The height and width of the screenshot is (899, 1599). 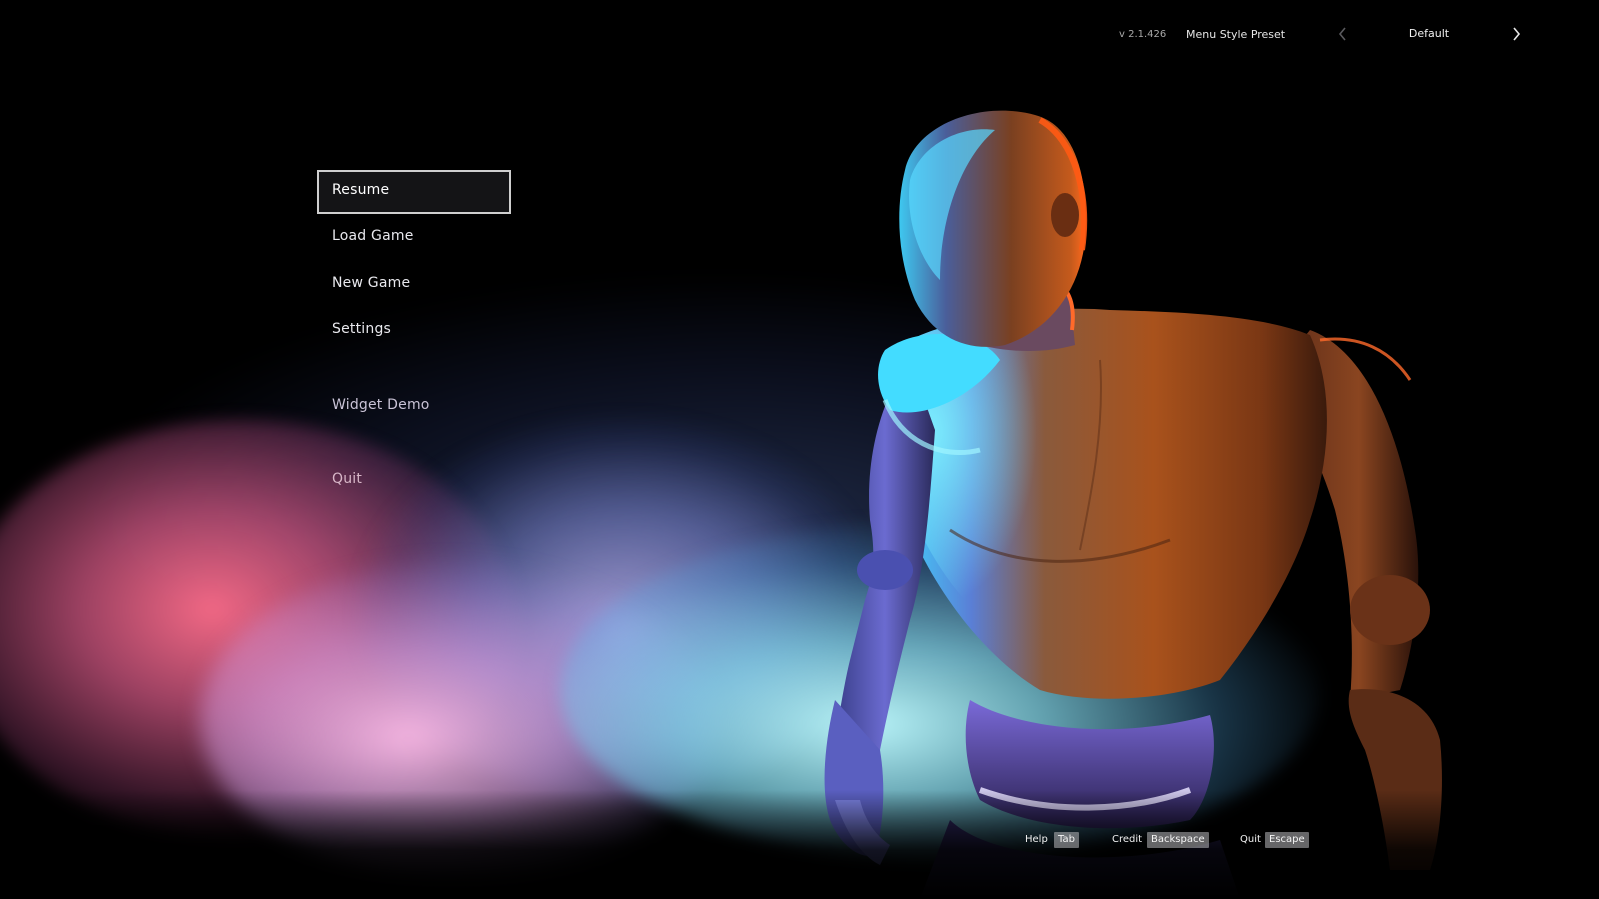 I want to click on floor-shadow, so click(x=799, y=844).